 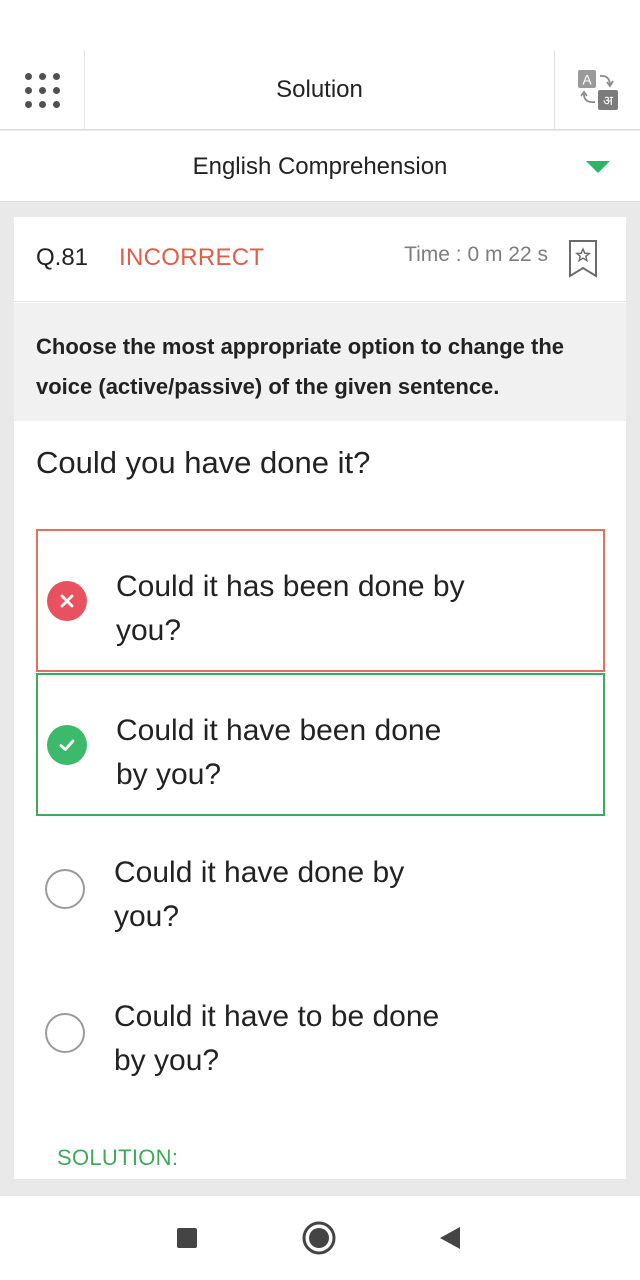 I want to click on time-taken: Time : 0 m 22 s, so click(x=476, y=254).